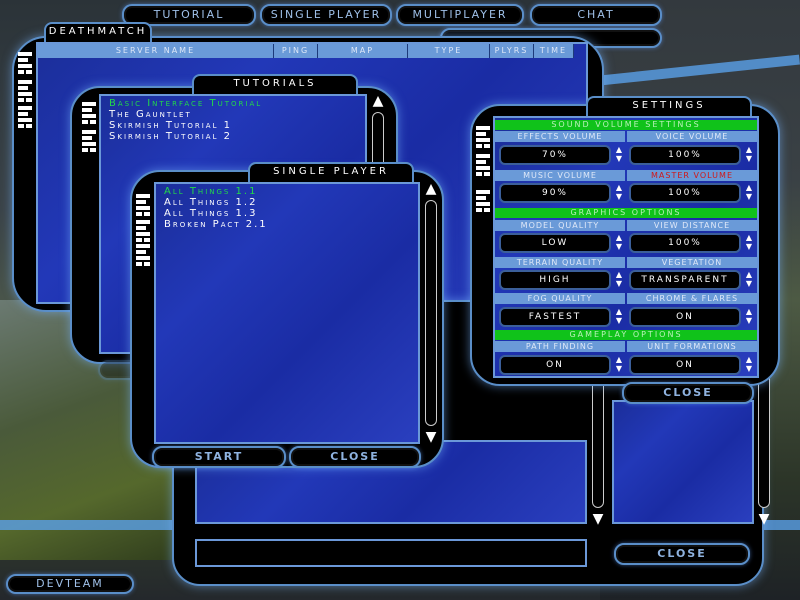  What do you see at coordinates (554, 51) in the screenshot?
I see `column-time: TIME` at bounding box center [554, 51].